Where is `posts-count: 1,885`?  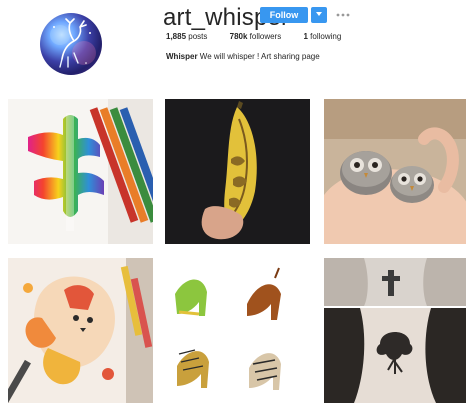
posts-count: 1,885 is located at coordinates (176, 36).